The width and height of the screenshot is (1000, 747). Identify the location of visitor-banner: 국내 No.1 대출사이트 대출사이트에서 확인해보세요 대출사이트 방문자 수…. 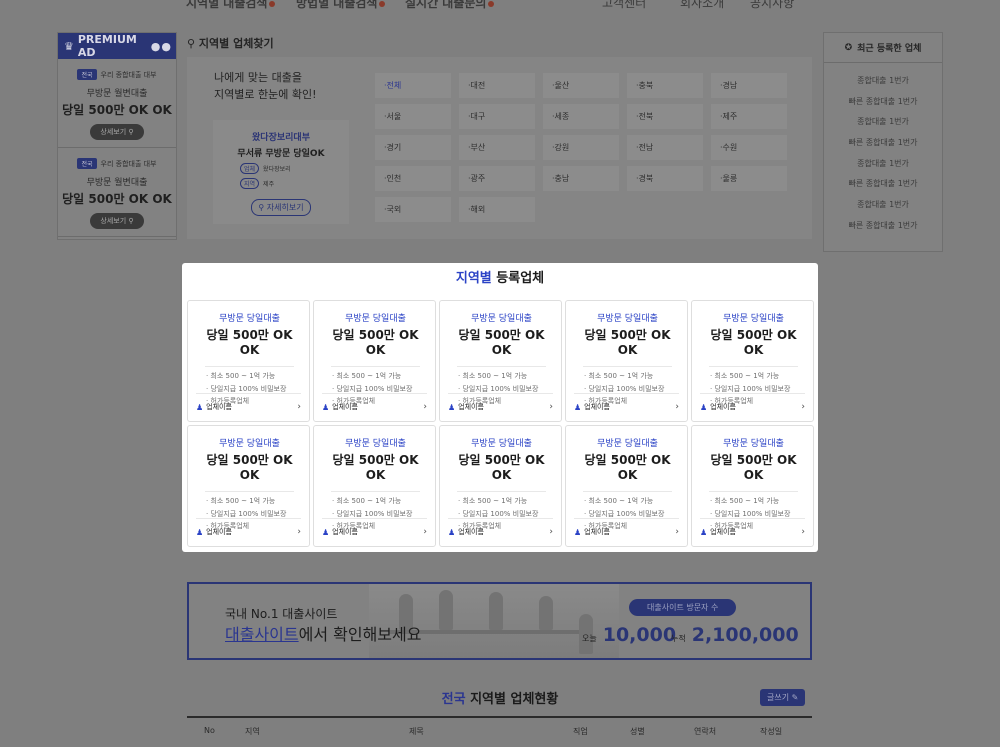
(499, 621).